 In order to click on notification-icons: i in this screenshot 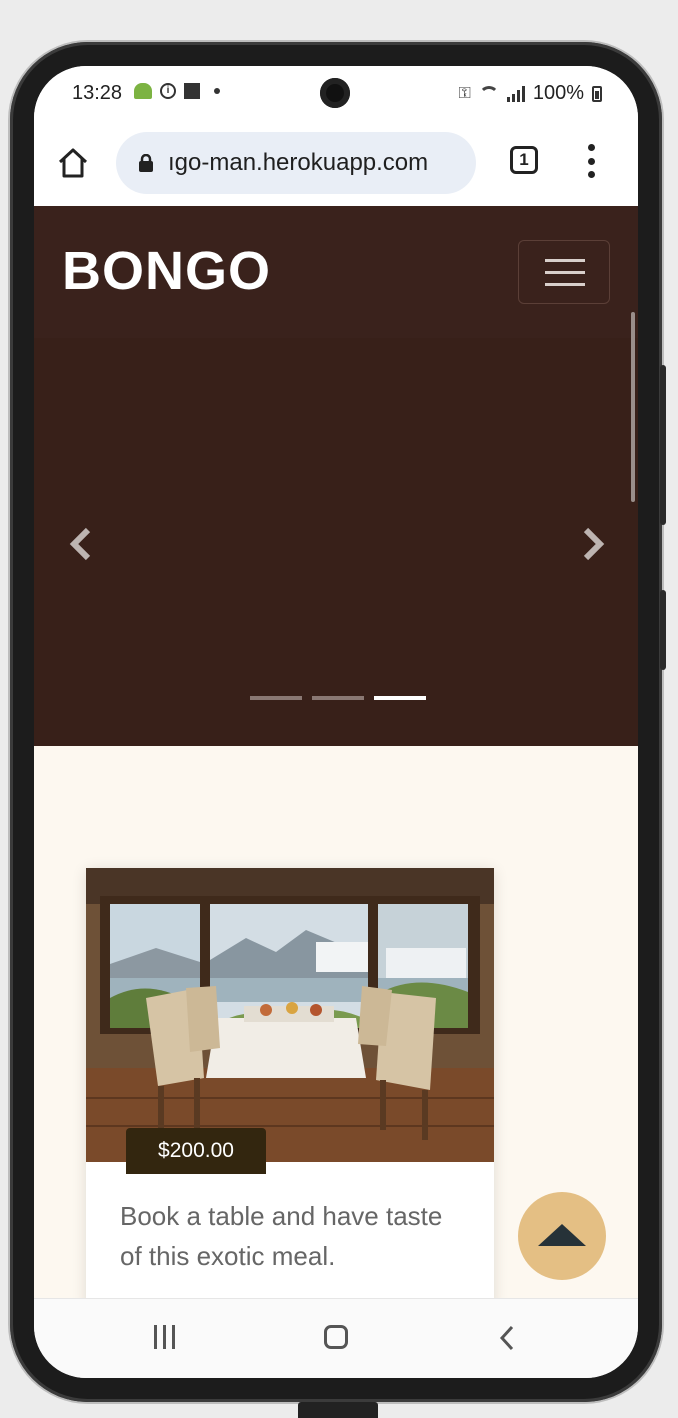, I will do `click(177, 91)`.